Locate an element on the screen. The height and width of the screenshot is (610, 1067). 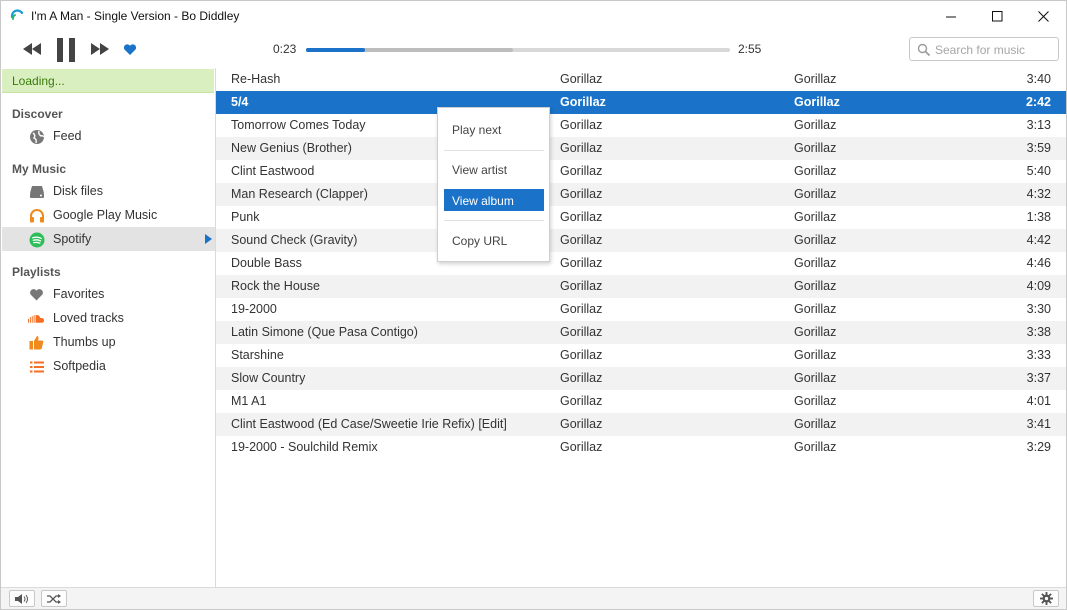
played-bar is located at coordinates (335, 50).